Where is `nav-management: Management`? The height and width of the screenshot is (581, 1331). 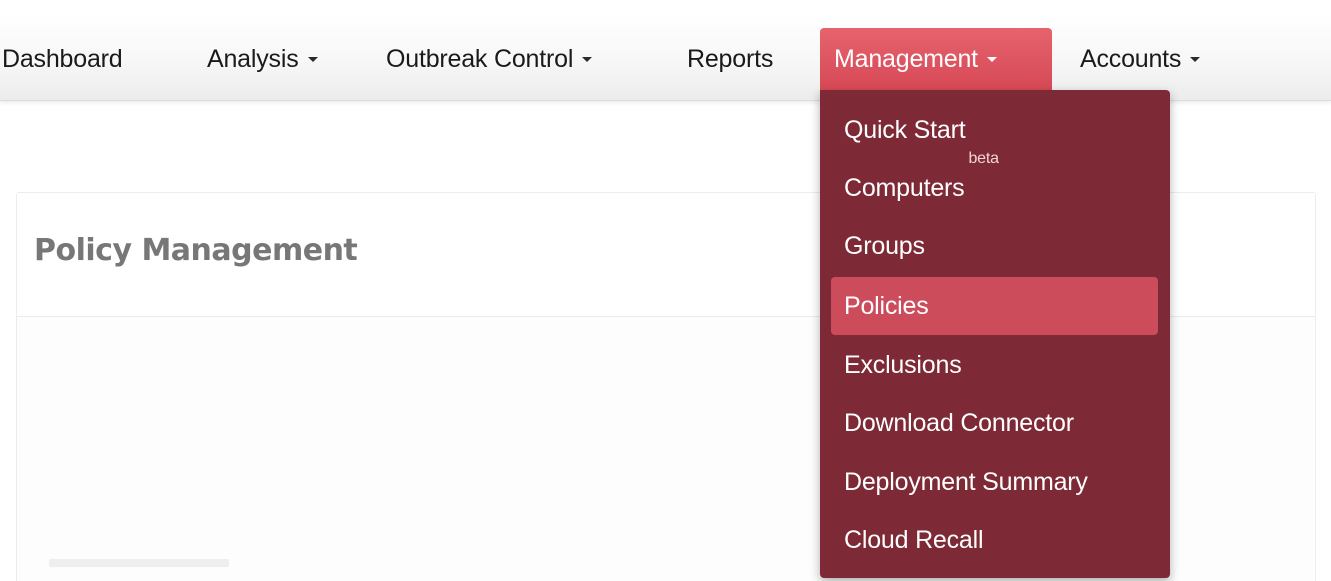
nav-management: Management is located at coordinates (936, 59).